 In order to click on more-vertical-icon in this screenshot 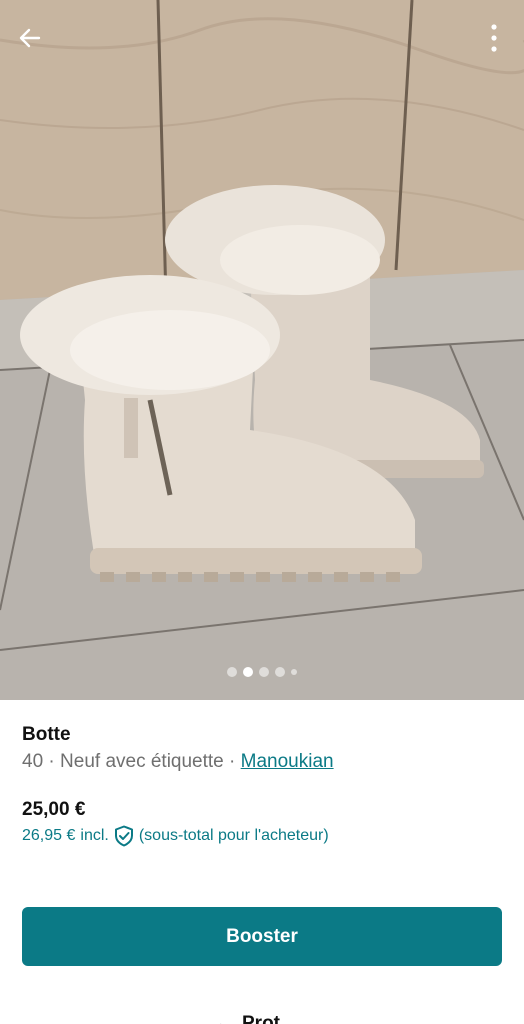, I will do `click(494, 38)`.